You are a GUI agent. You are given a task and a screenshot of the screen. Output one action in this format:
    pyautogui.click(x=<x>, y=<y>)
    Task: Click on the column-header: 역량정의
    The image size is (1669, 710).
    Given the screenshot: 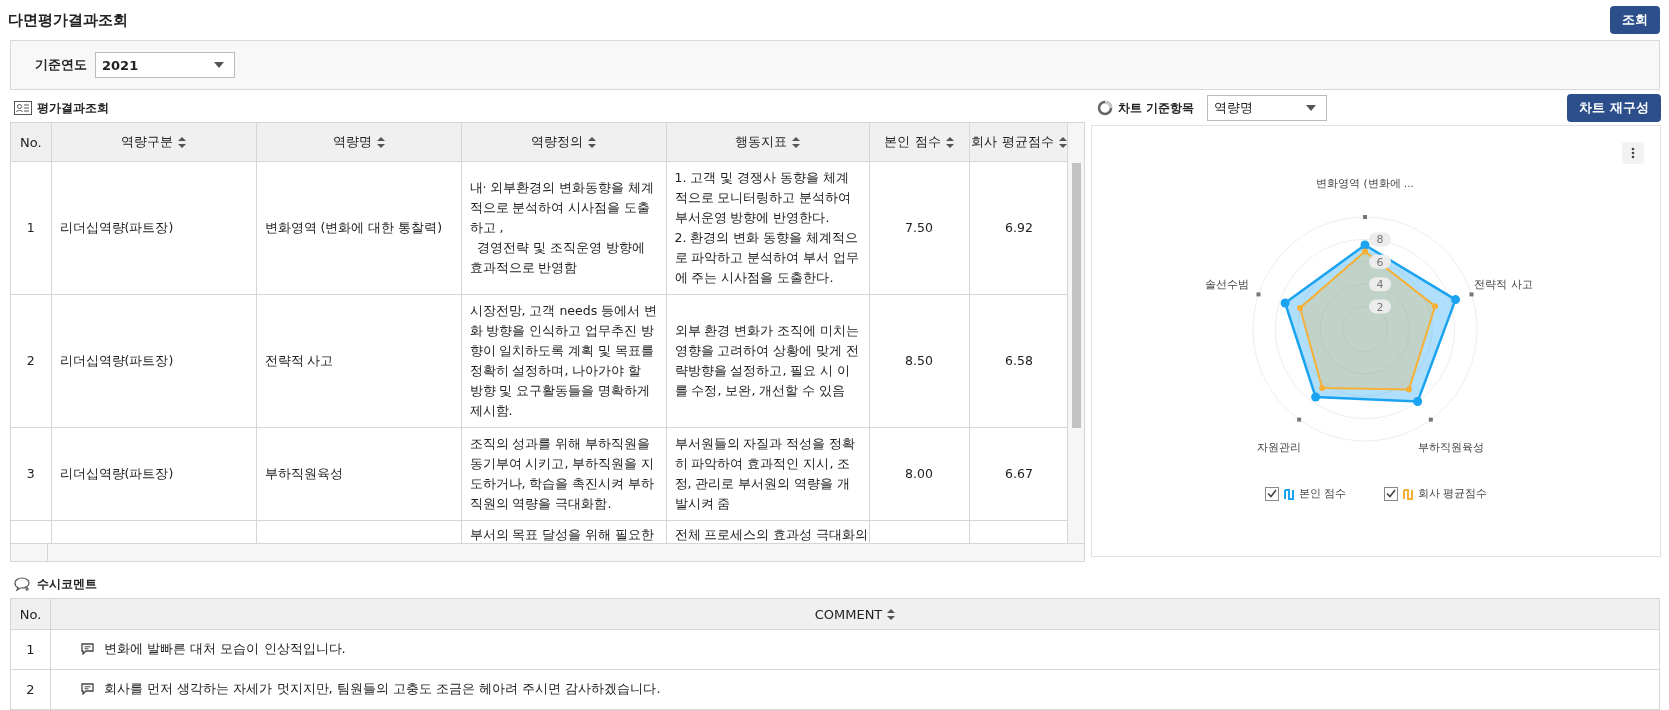 What is the action you would take?
    pyautogui.click(x=563, y=142)
    